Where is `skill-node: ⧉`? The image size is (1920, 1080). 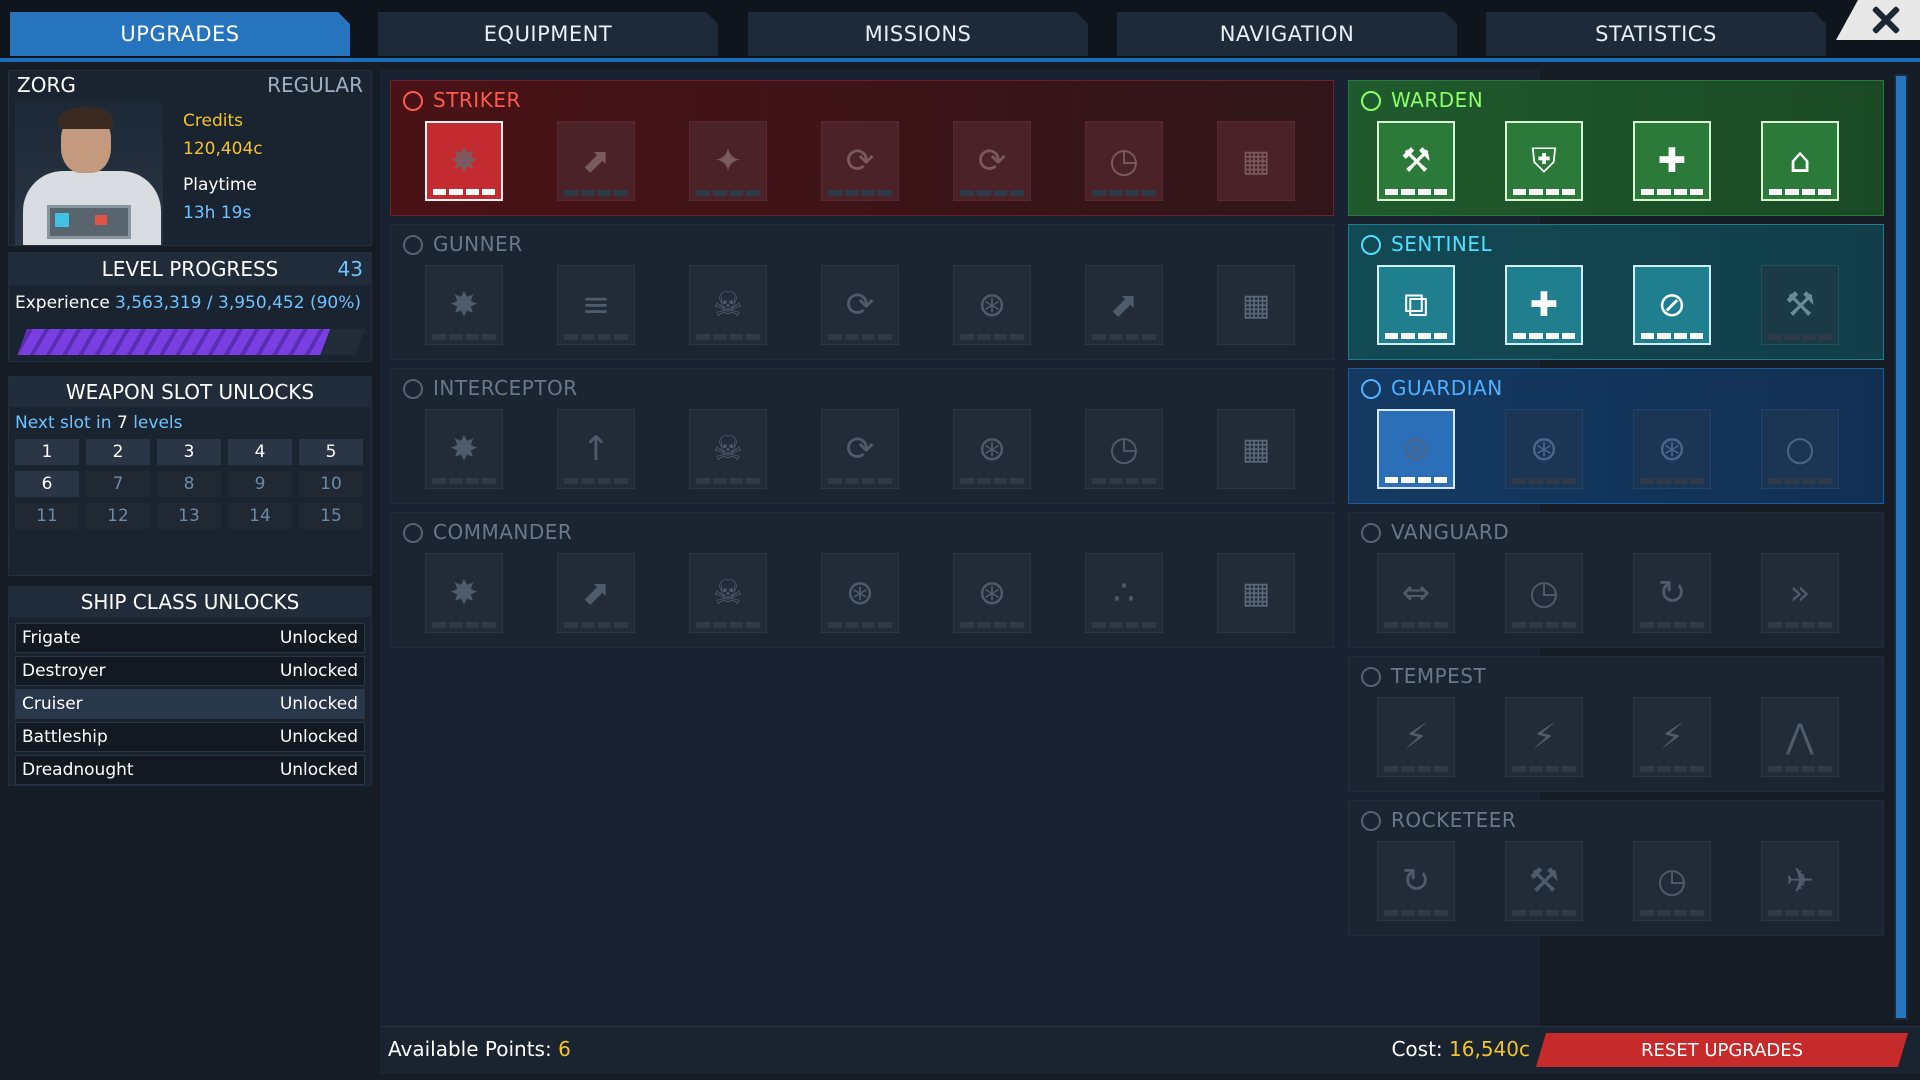
skill-node: ⧉ is located at coordinates (1416, 305).